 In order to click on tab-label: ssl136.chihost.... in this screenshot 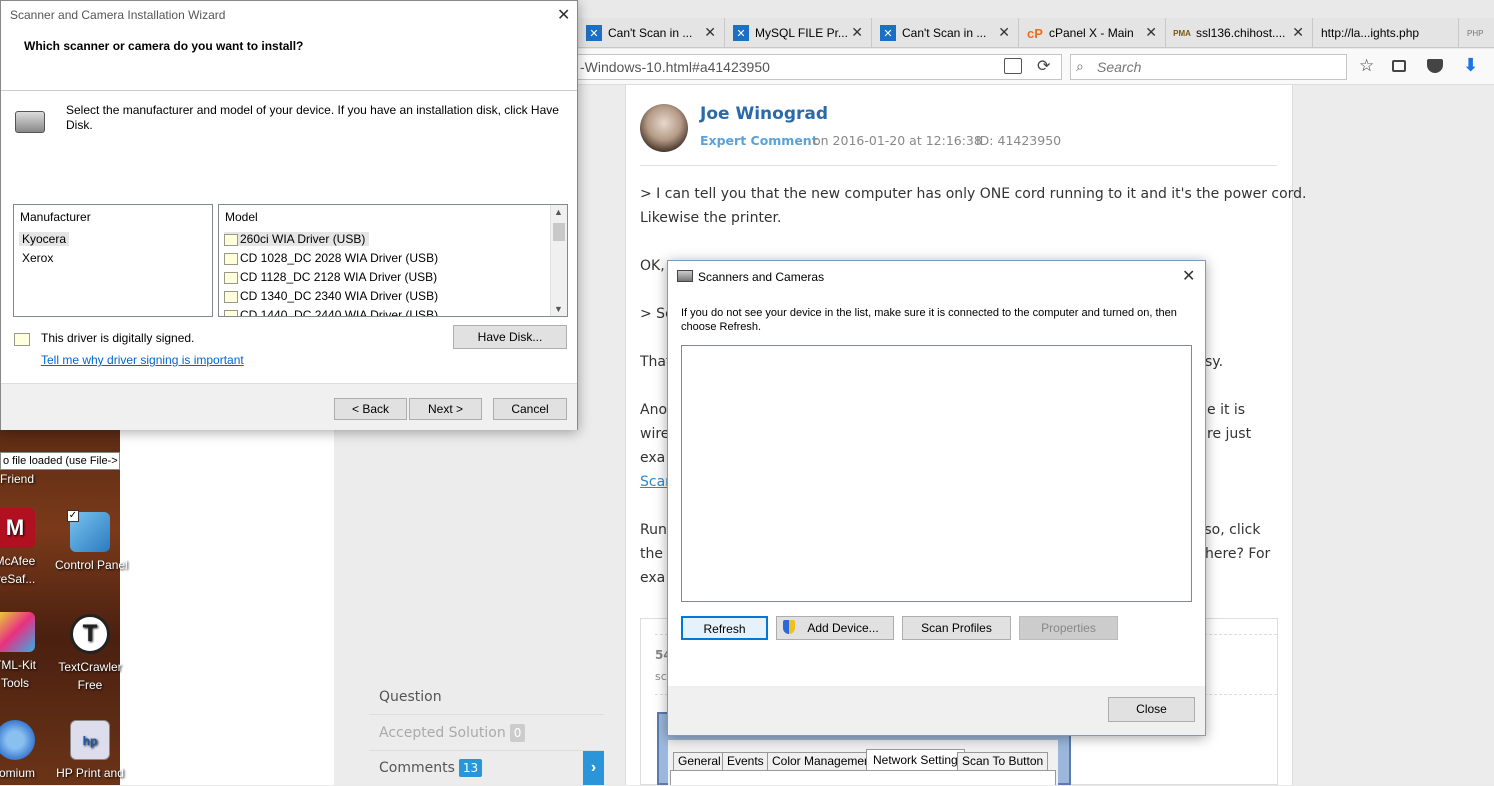, I will do `click(1241, 33)`.